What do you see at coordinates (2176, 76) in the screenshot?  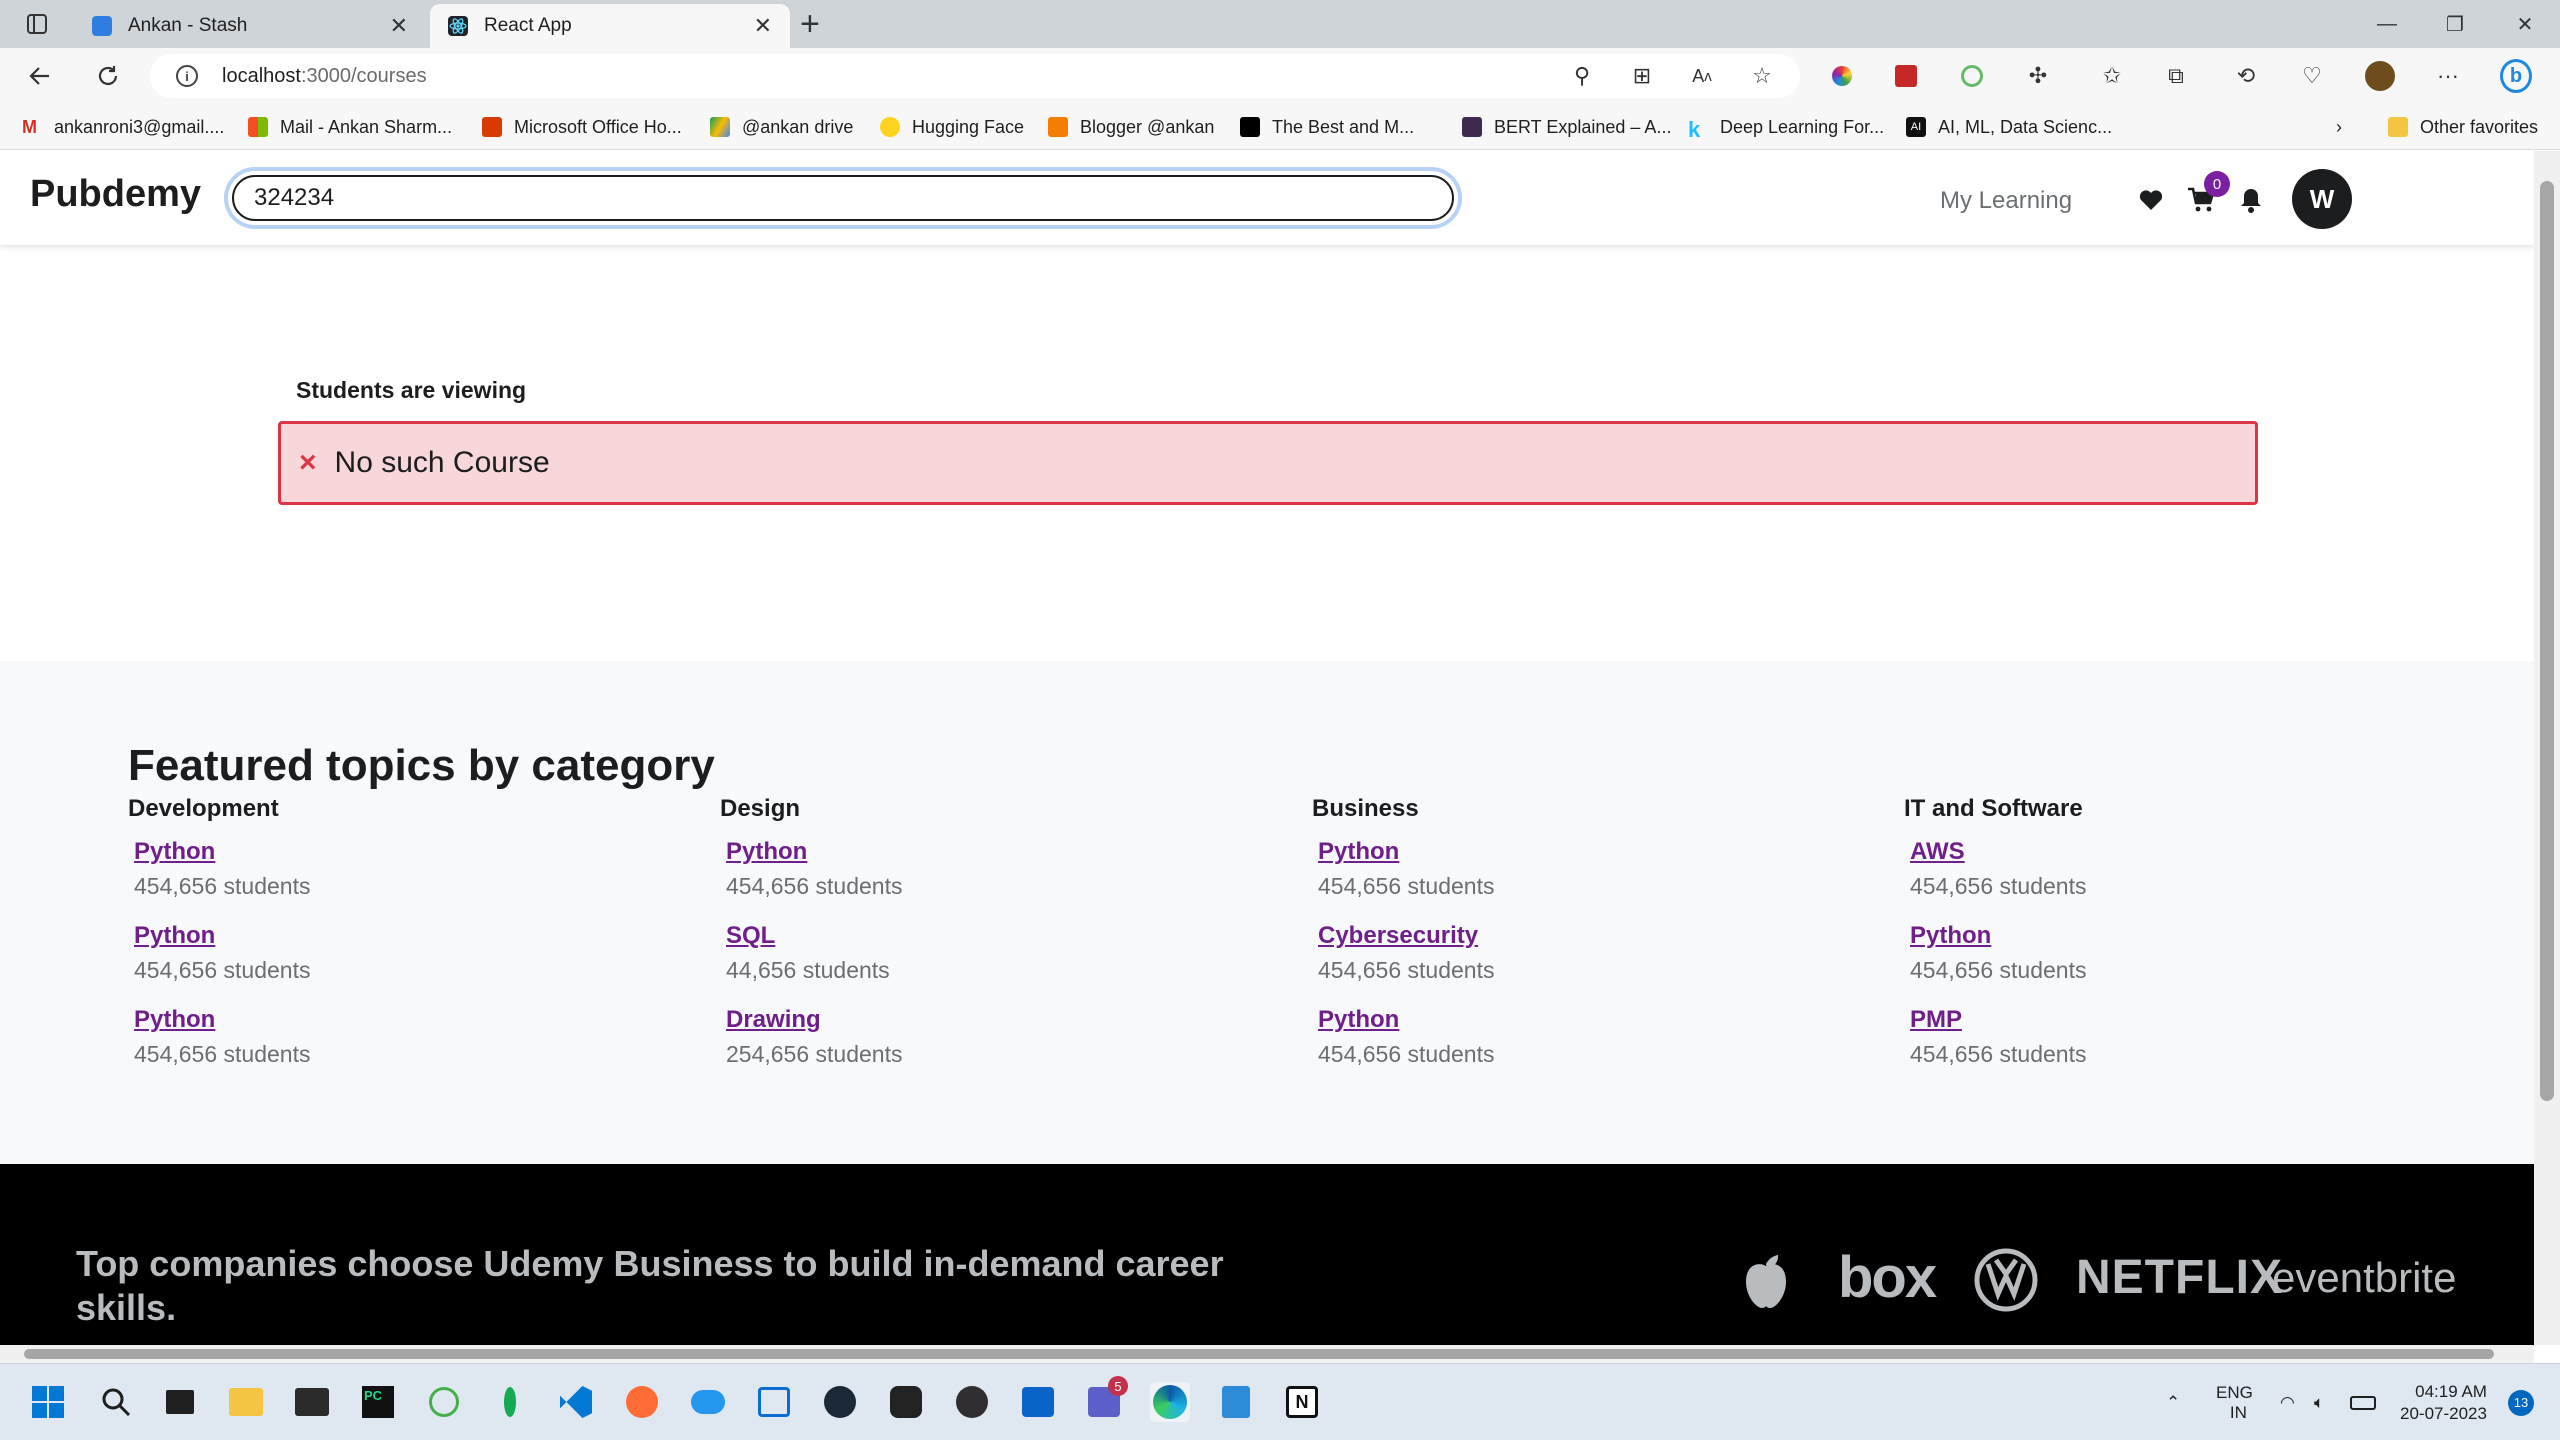 I see `collections-icon: ⧉` at bounding box center [2176, 76].